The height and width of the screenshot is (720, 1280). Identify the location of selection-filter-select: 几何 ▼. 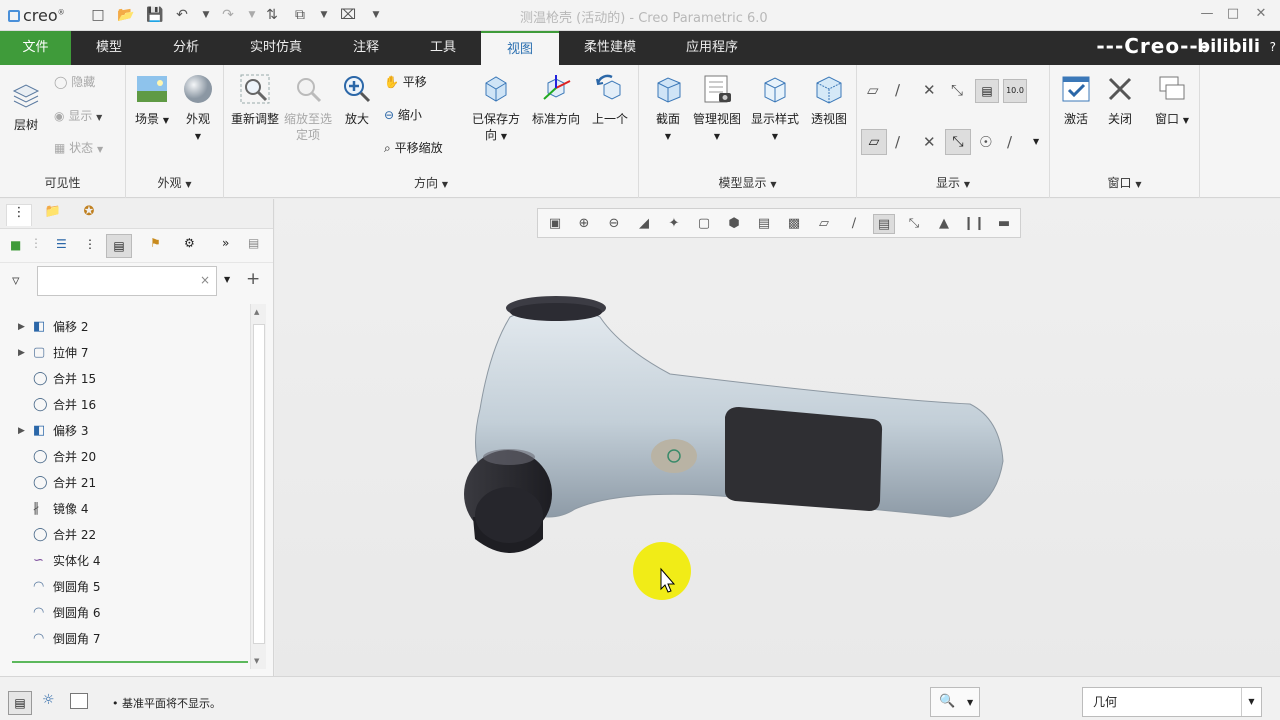
(1172, 702).